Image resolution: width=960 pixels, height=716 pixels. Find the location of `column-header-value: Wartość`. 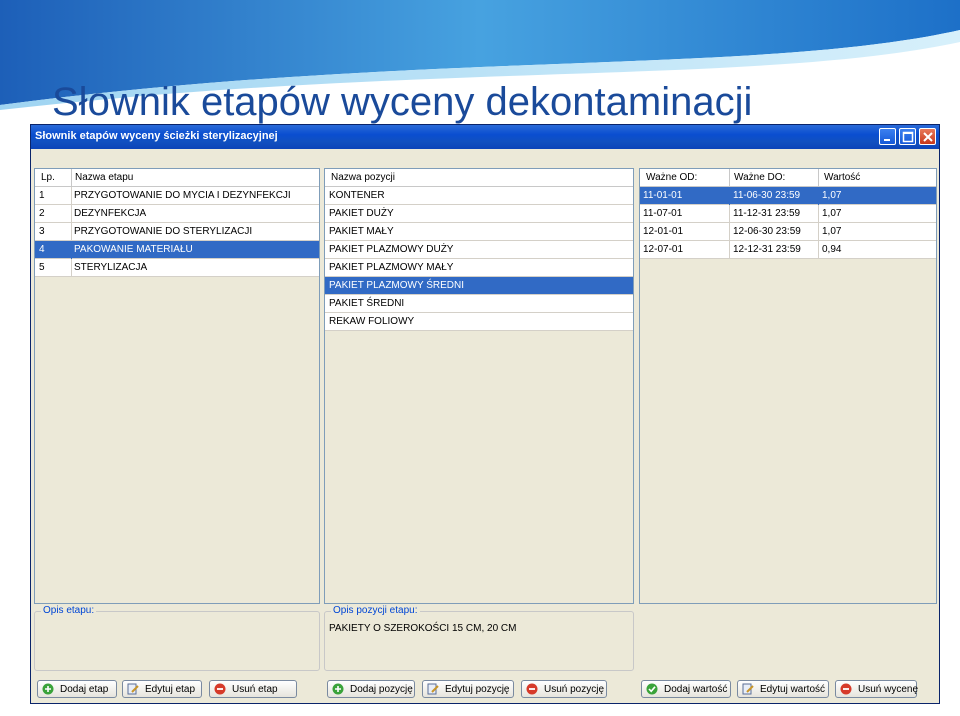

column-header-value: Wartość is located at coordinates (842, 177).